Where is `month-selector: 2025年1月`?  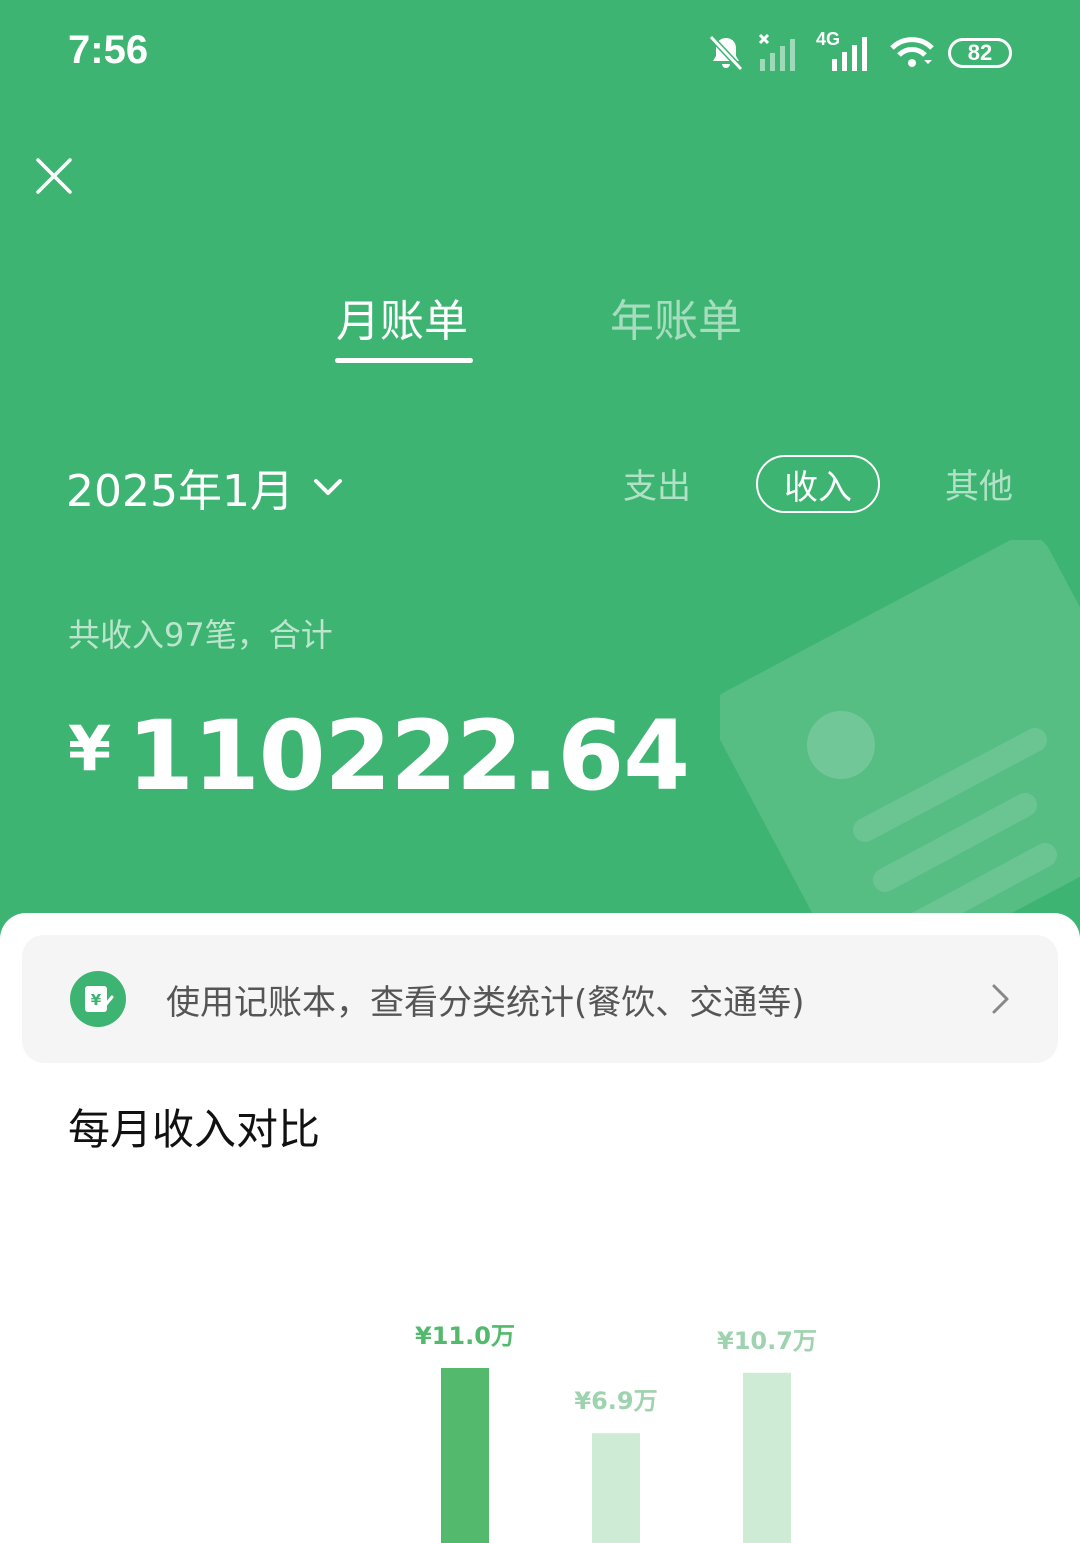
month-selector: 2025年1月 is located at coordinates (205, 487).